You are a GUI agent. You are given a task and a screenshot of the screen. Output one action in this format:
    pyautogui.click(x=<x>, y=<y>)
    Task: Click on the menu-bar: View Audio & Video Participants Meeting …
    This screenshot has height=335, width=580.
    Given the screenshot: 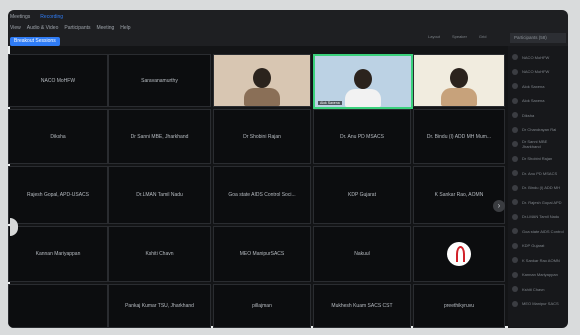 What is the action you would take?
    pyautogui.click(x=70, y=28)
    